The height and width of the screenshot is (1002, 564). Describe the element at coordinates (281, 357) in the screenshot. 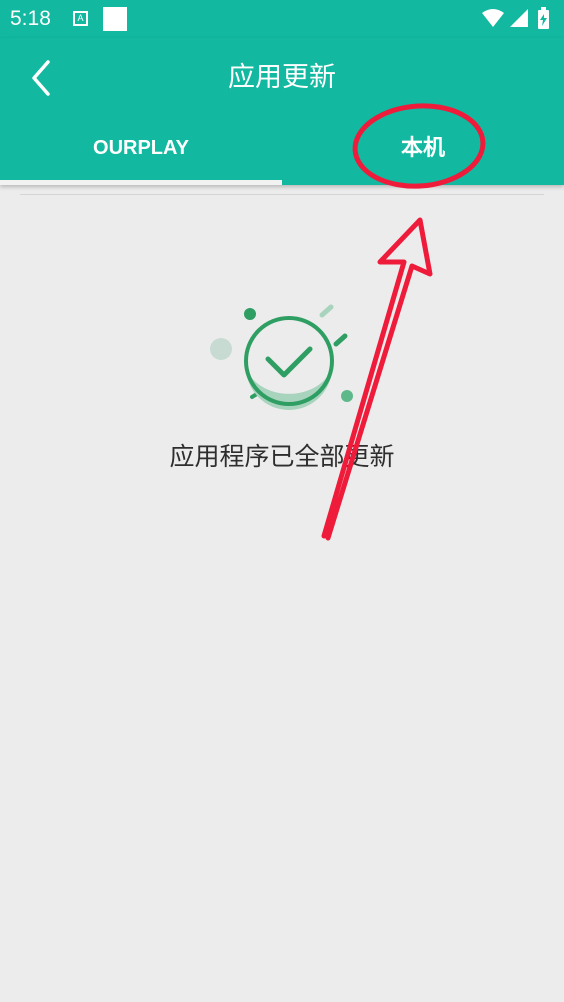

I see `check-circle-icon` at that location.